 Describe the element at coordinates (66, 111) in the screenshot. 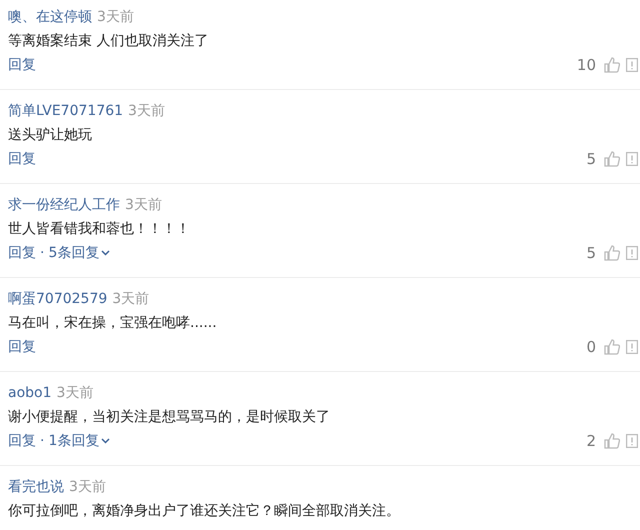

I see `comment-author: 简单LVE7071761` at that location.